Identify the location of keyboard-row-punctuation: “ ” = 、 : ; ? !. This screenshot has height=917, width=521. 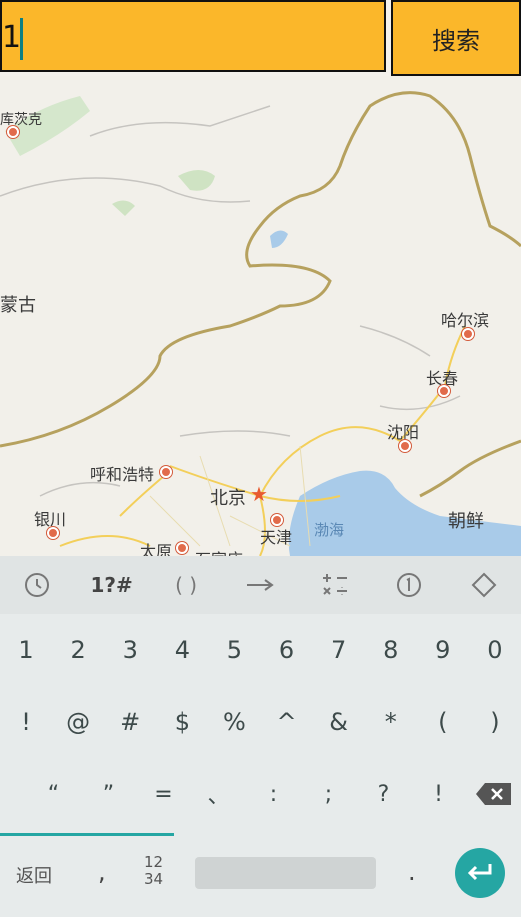
(260, 794).